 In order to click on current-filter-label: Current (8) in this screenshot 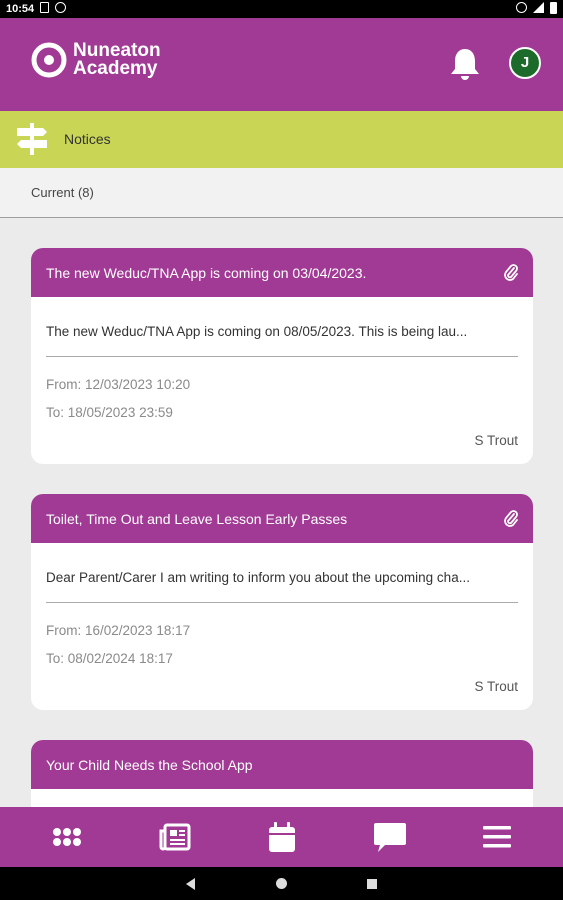, I will do `click(62, 192)`.